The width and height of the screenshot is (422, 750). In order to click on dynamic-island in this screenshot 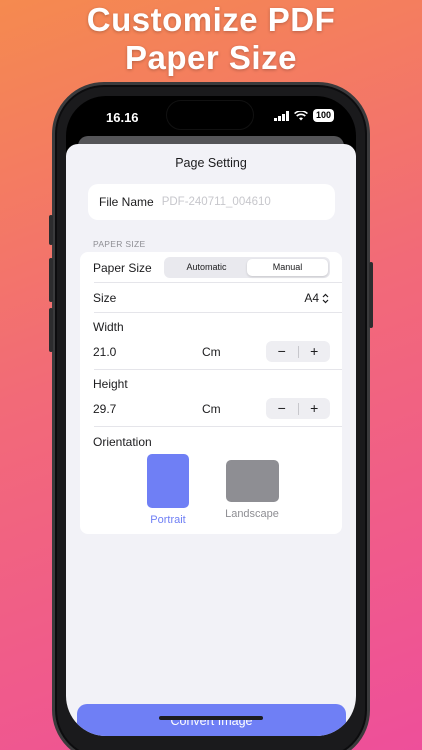, I will do `click(210, 115)`.